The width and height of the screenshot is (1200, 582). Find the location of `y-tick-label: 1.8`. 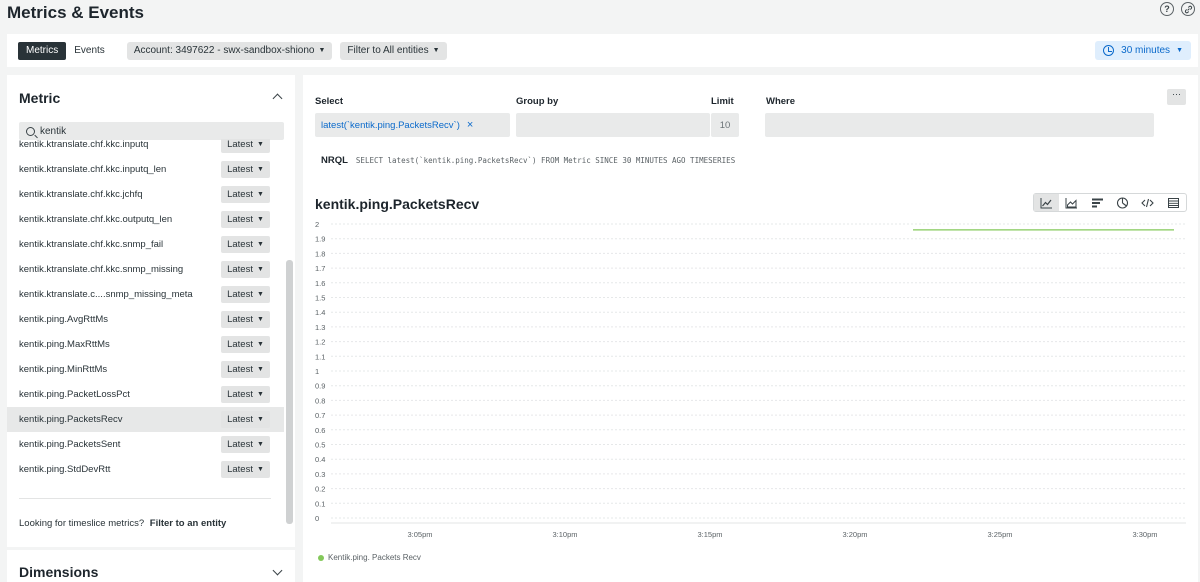

y-tick-label: 1.8 is located at coordinates (320, 253).